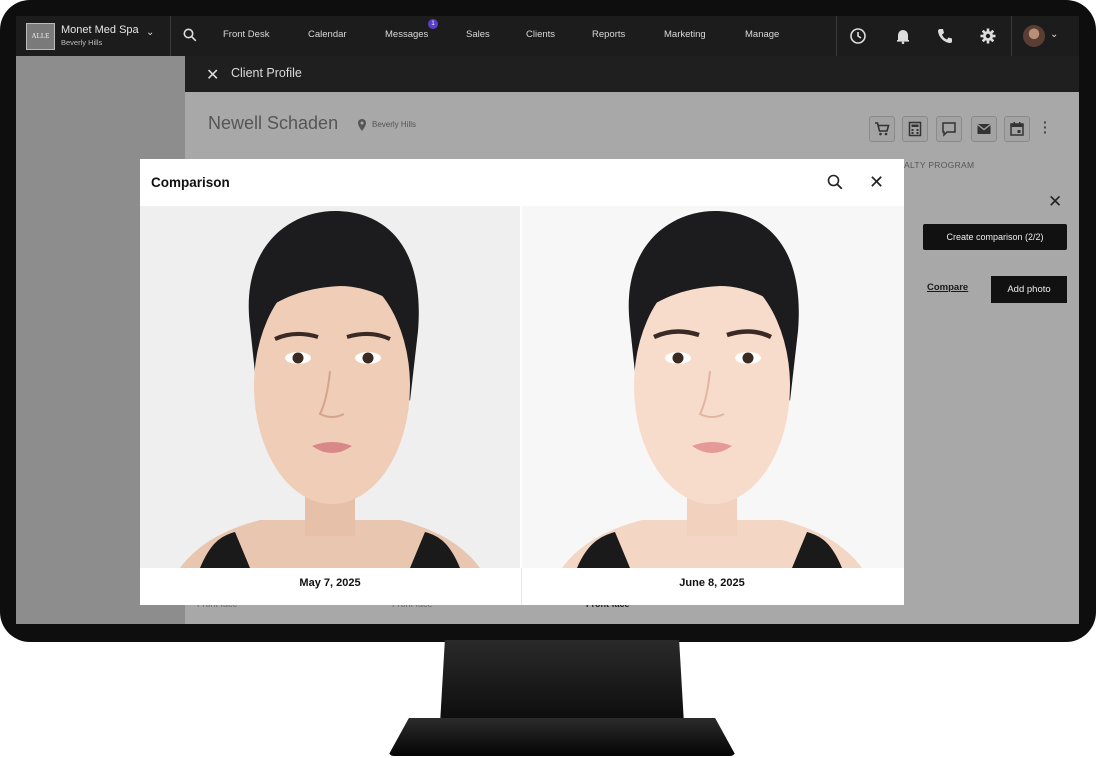  Describe the element at coordinates (858, 36) in the screenshot. I see `clock-icon` at that location.